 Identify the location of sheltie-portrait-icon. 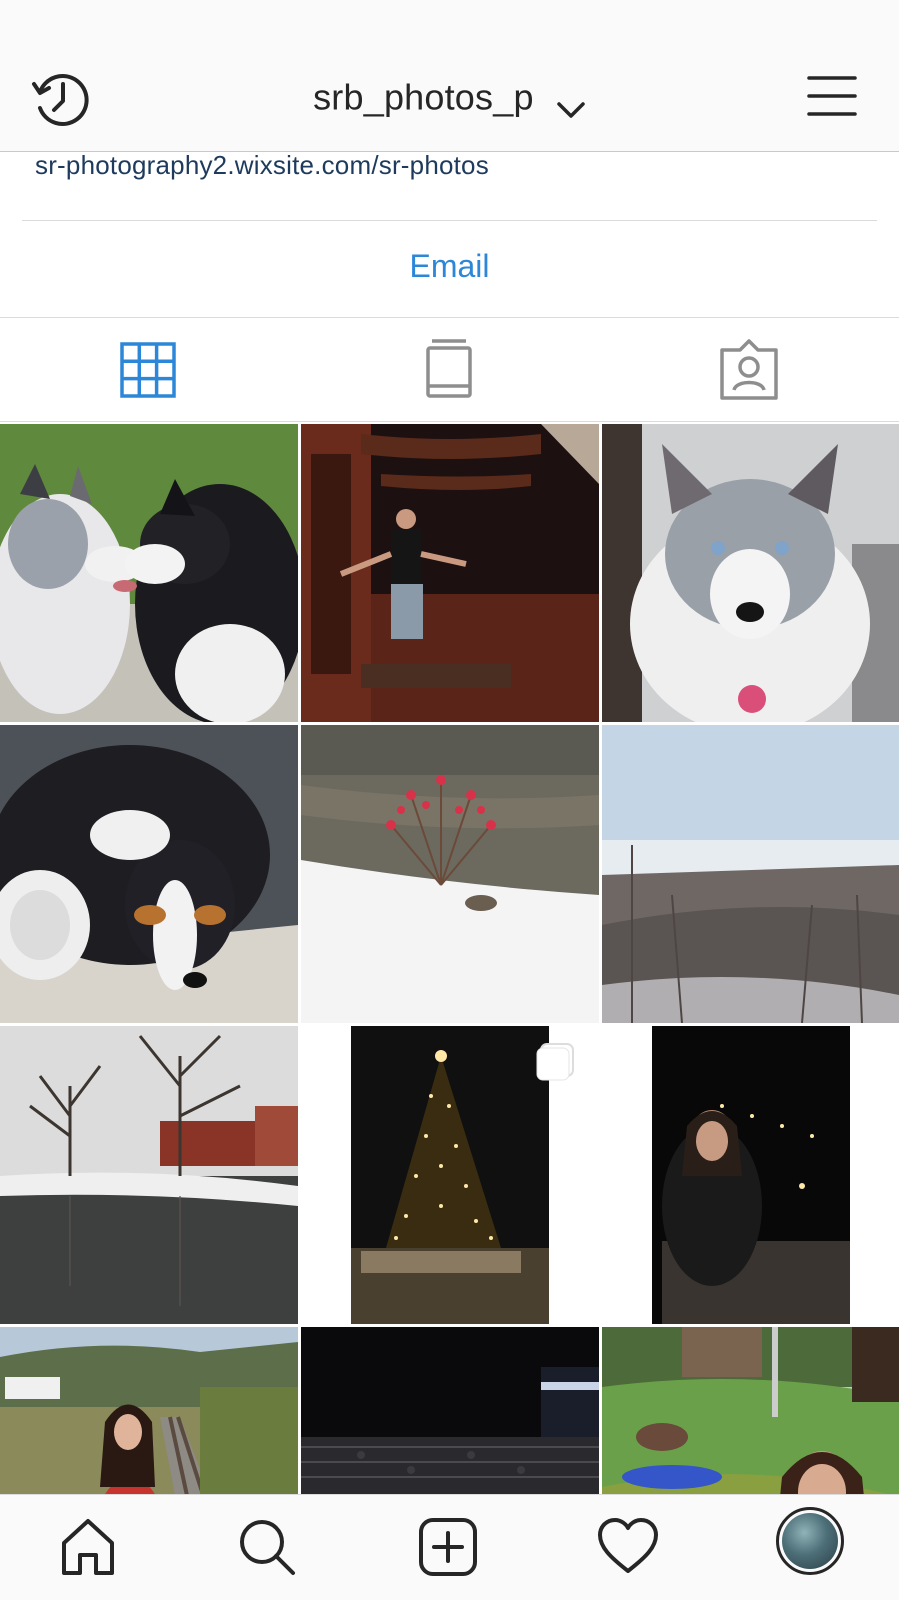
(750, 573).